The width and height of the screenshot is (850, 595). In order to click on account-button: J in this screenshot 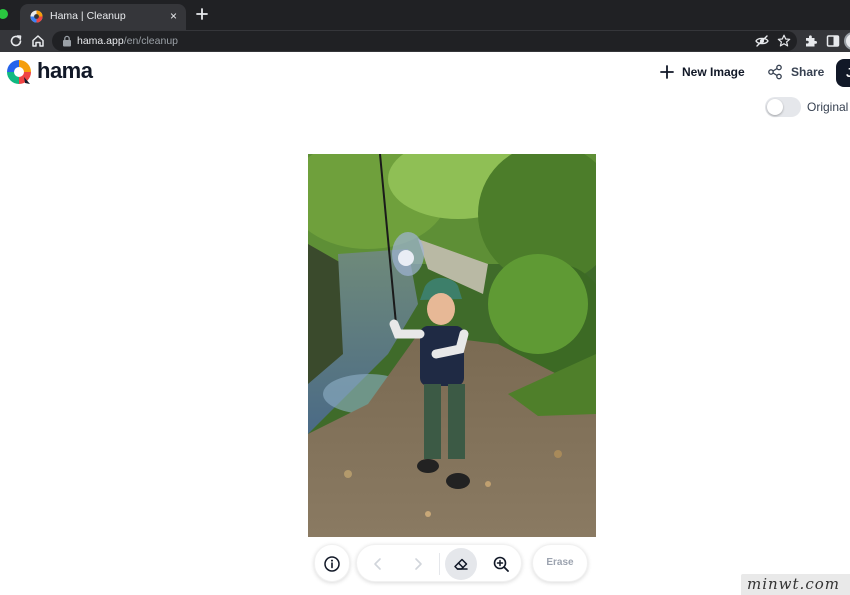, I will do `click(843, 73)`.